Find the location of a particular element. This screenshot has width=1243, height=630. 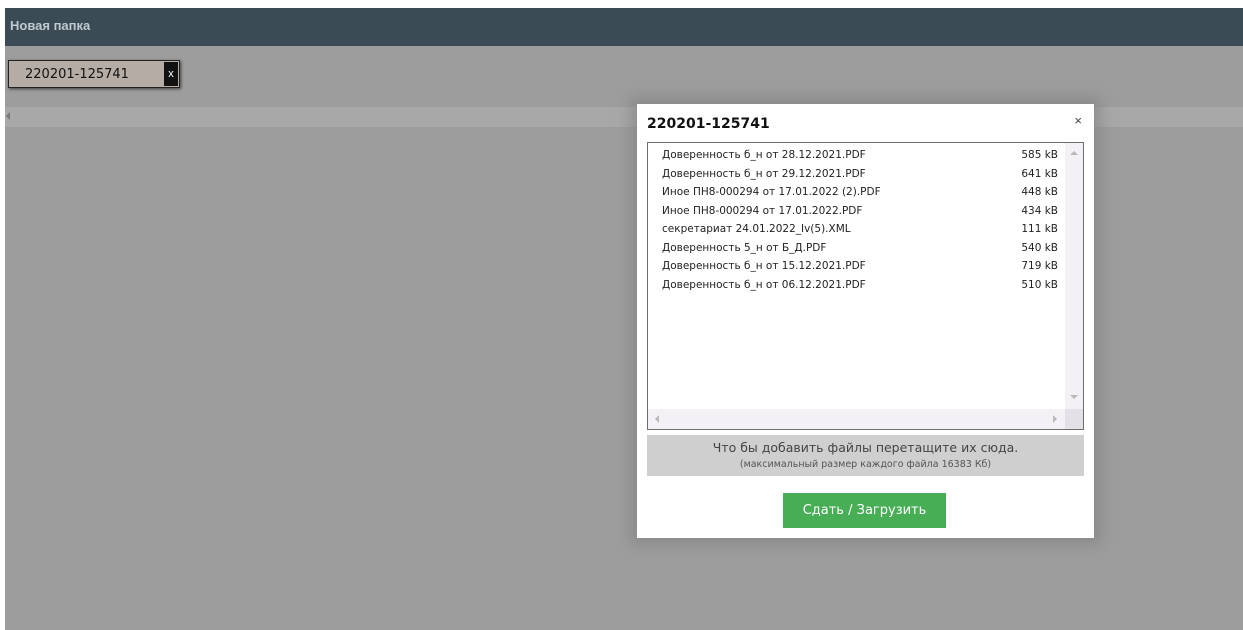

file-list-item: секретариат 24.01.2022_Iv(5).XML 111 kB is located at coordinates (860, 230).